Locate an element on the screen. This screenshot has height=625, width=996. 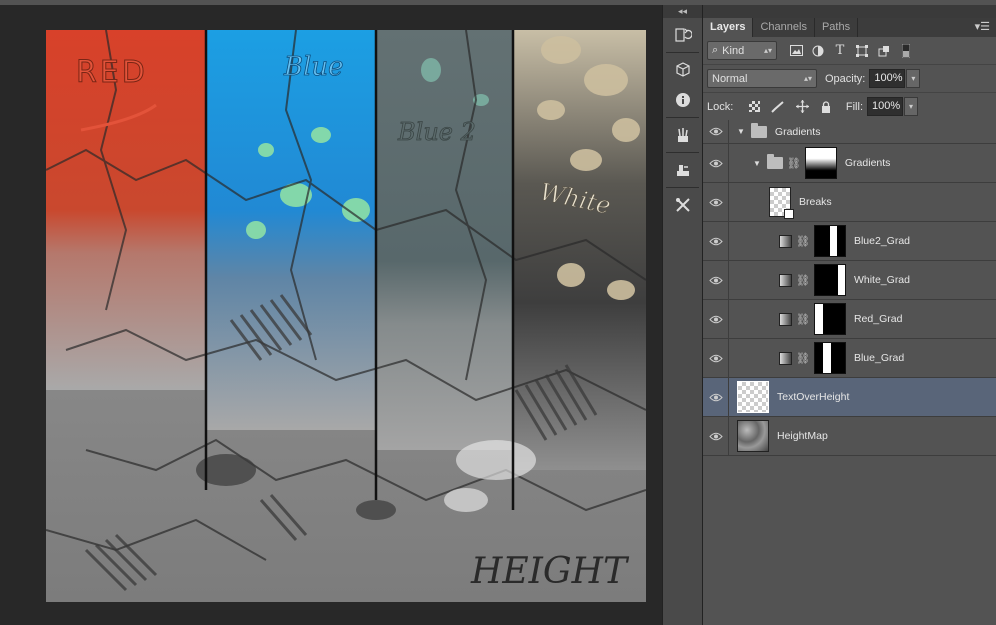
opacity-input: 100% is located at coordinates (887, 78).